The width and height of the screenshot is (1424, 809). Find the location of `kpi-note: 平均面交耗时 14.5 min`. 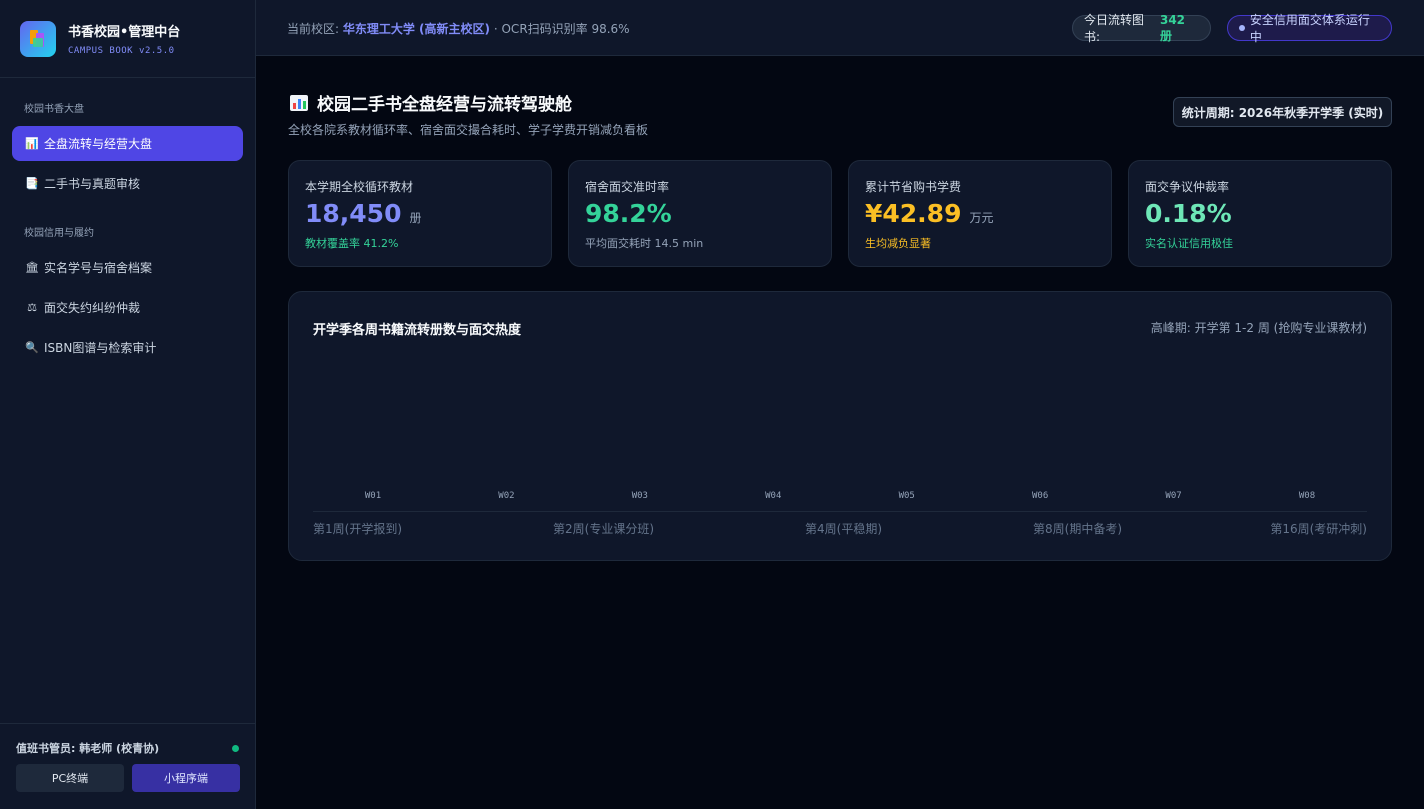

kpi-note: 平均面交耗时 14.5 min is located at coordinates (644, 243).